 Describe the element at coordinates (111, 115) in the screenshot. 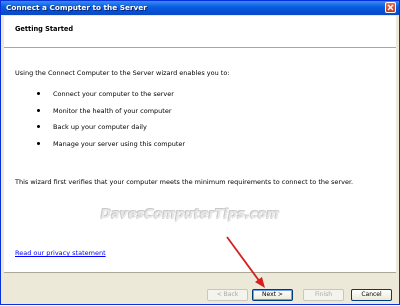

I see `list-item: Monitor the health of your computer` at that location.